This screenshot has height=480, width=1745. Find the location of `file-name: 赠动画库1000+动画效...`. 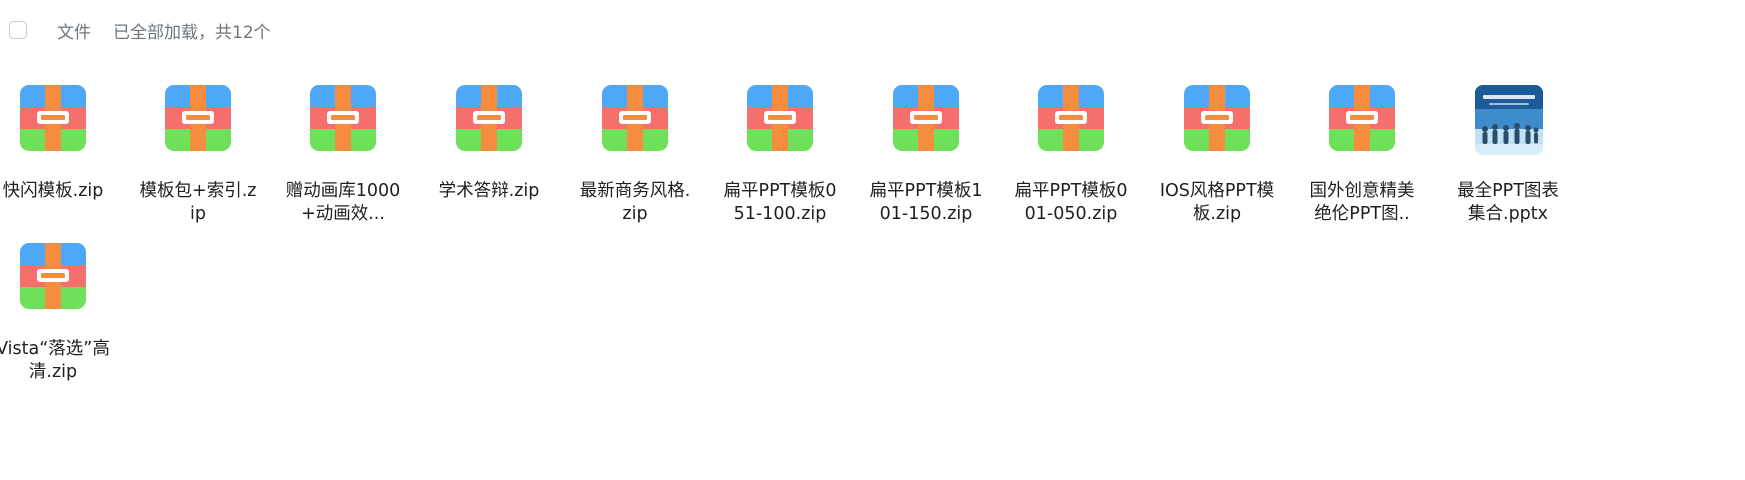

file-name: 赠动画库1000+动画效... is located at coordinates (343, 202).